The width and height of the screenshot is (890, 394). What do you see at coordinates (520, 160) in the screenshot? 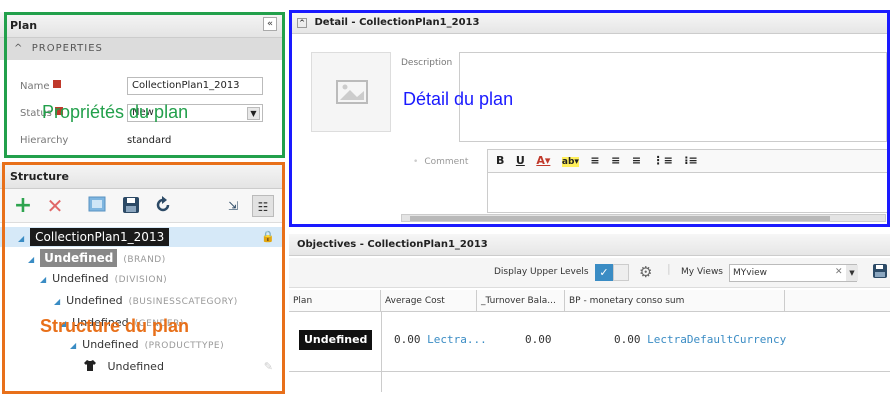
I see `underline-icon: U` at bounding box center [520, 160].